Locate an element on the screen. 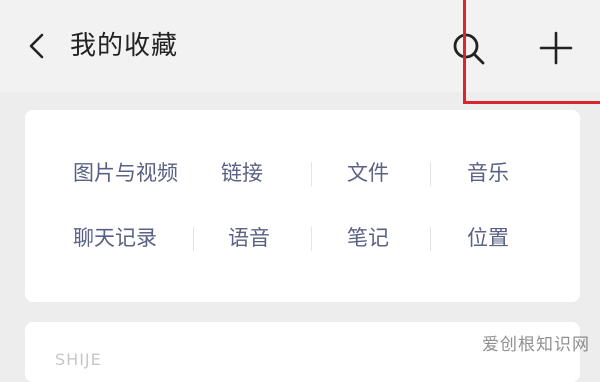 The width and height of the screenshot is (600, 382). category-music: 音乐 is located at coordinates (488, 173).